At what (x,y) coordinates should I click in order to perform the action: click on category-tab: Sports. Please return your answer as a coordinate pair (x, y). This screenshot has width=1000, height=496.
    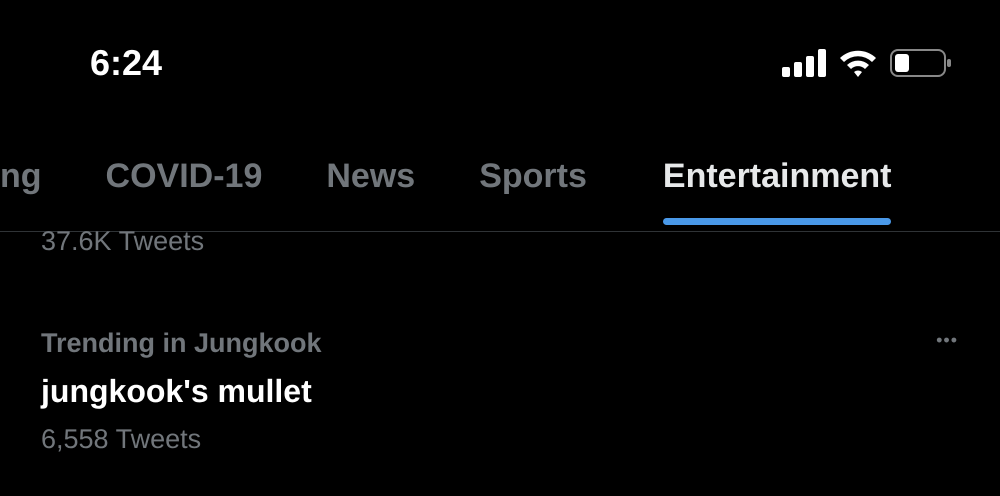
    Looking at the image, I should click on (533, 191).